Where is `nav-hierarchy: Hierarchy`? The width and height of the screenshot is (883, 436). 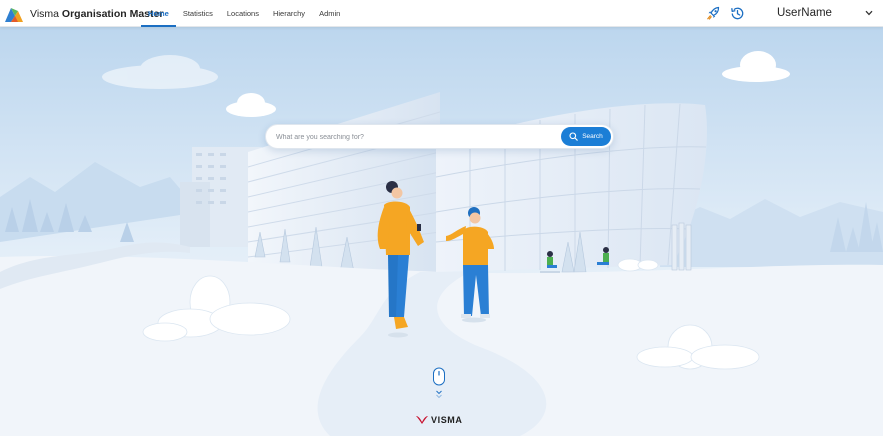
nav-hierarchy: Hierarchy is located at coordinates (289, 13).